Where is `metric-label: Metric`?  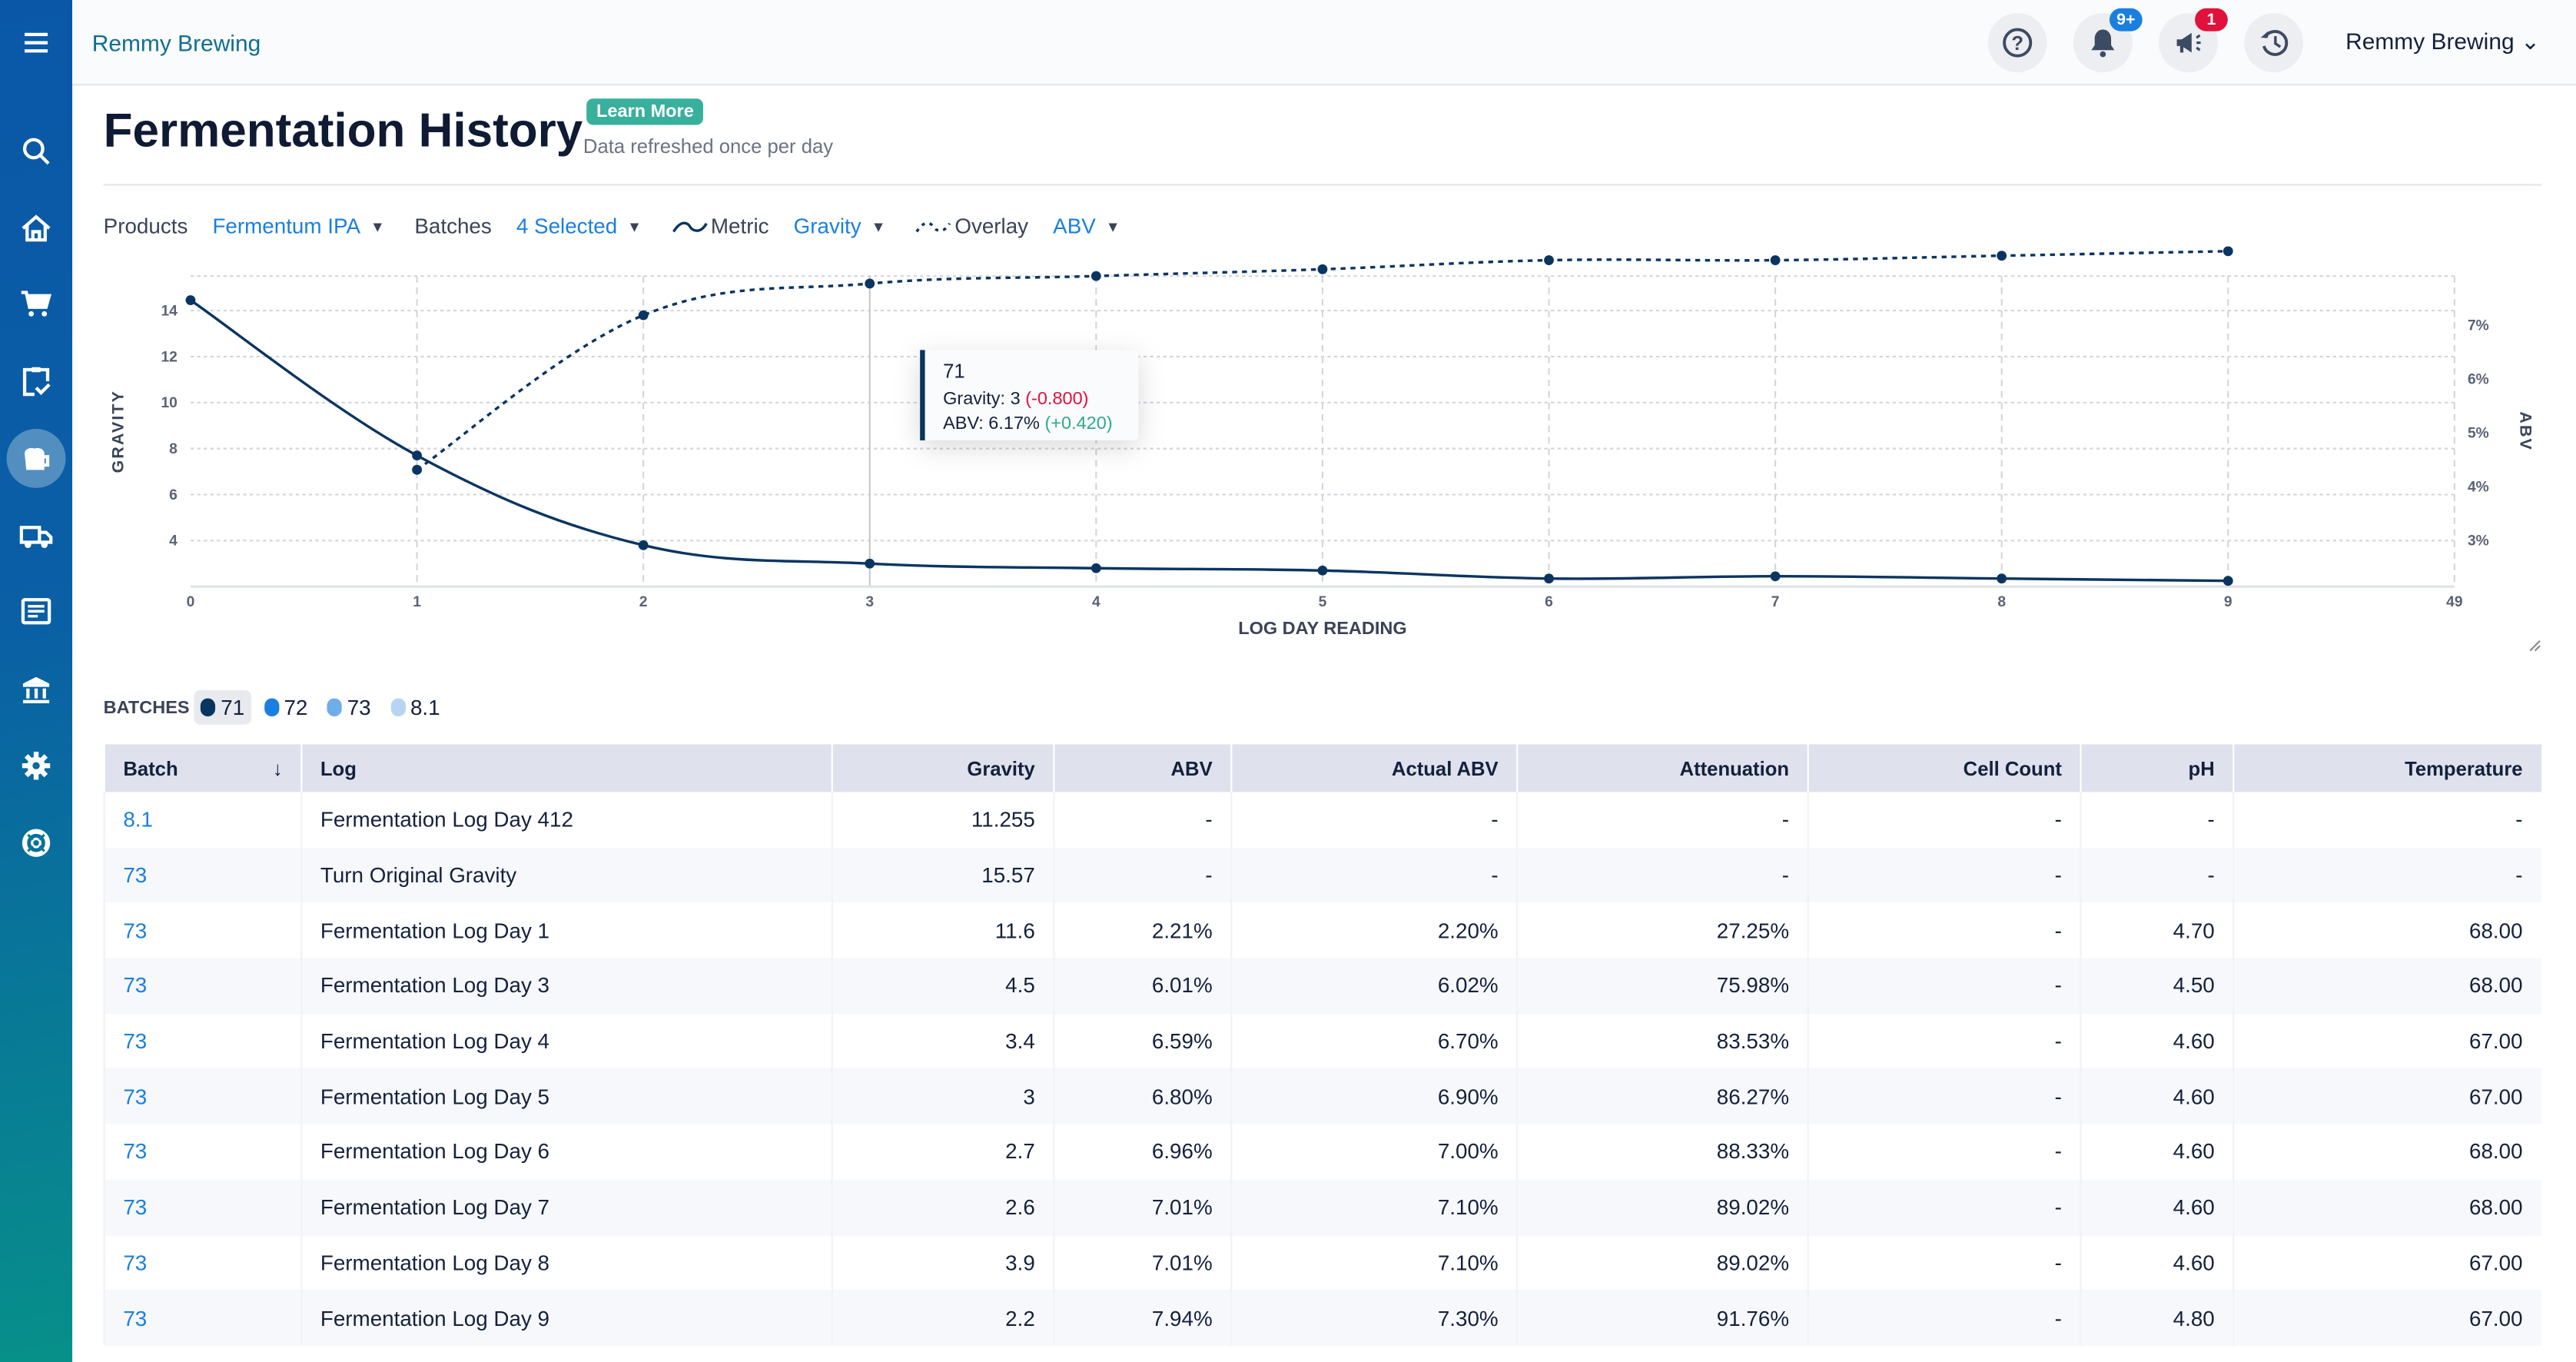 metric-label: Metric is located at coordinates (739, 225).